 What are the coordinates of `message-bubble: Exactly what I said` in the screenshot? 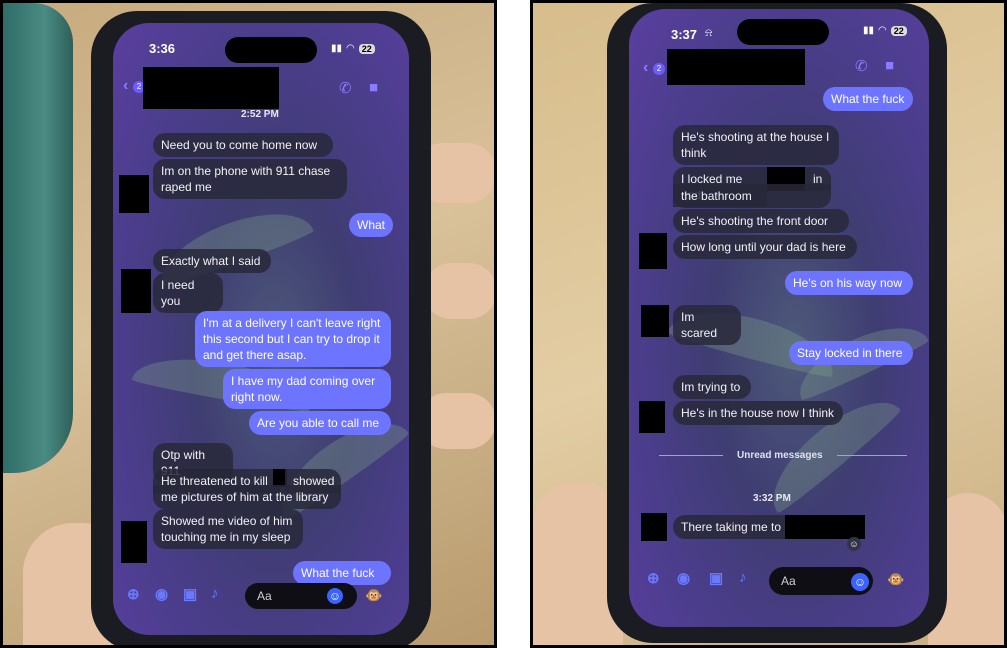 It's located at (212, 261).